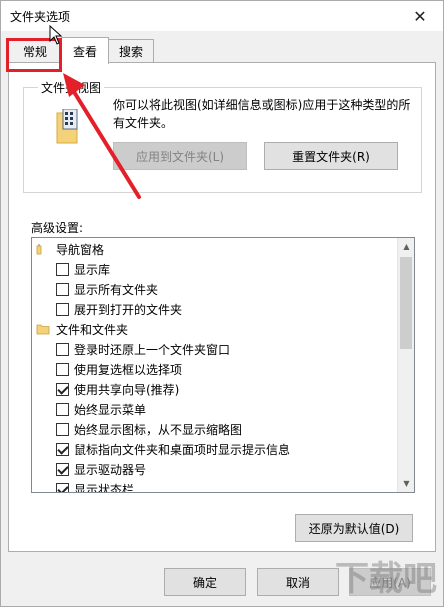 Image resolution: width=444 pixels, height=607 pixels. I want to click on tree-category-label: 文件和文件夹, so click(92, 329).